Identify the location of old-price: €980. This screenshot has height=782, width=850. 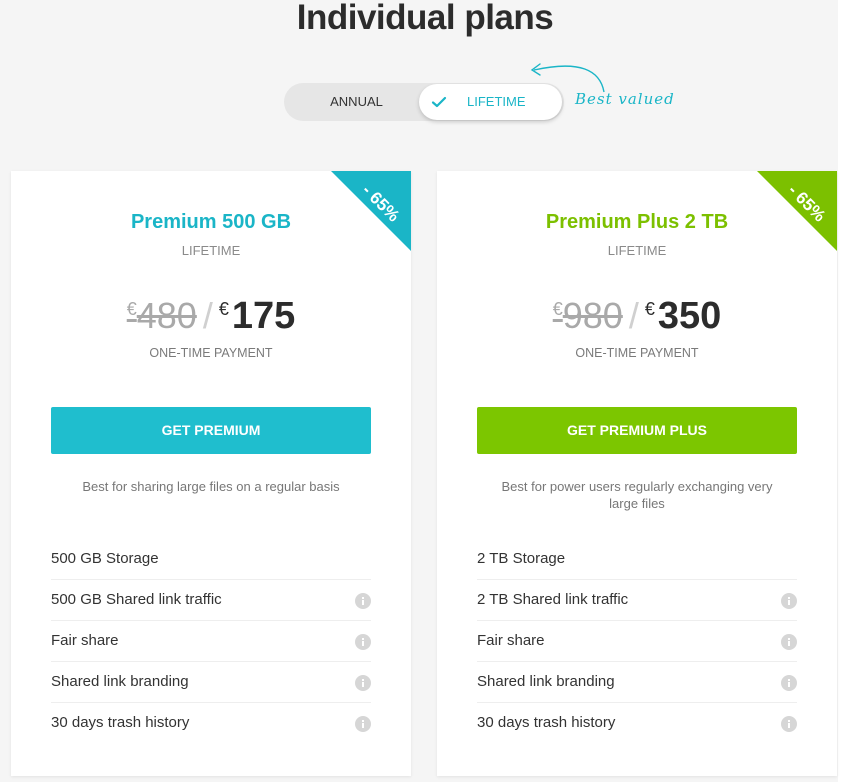
(587, 315).